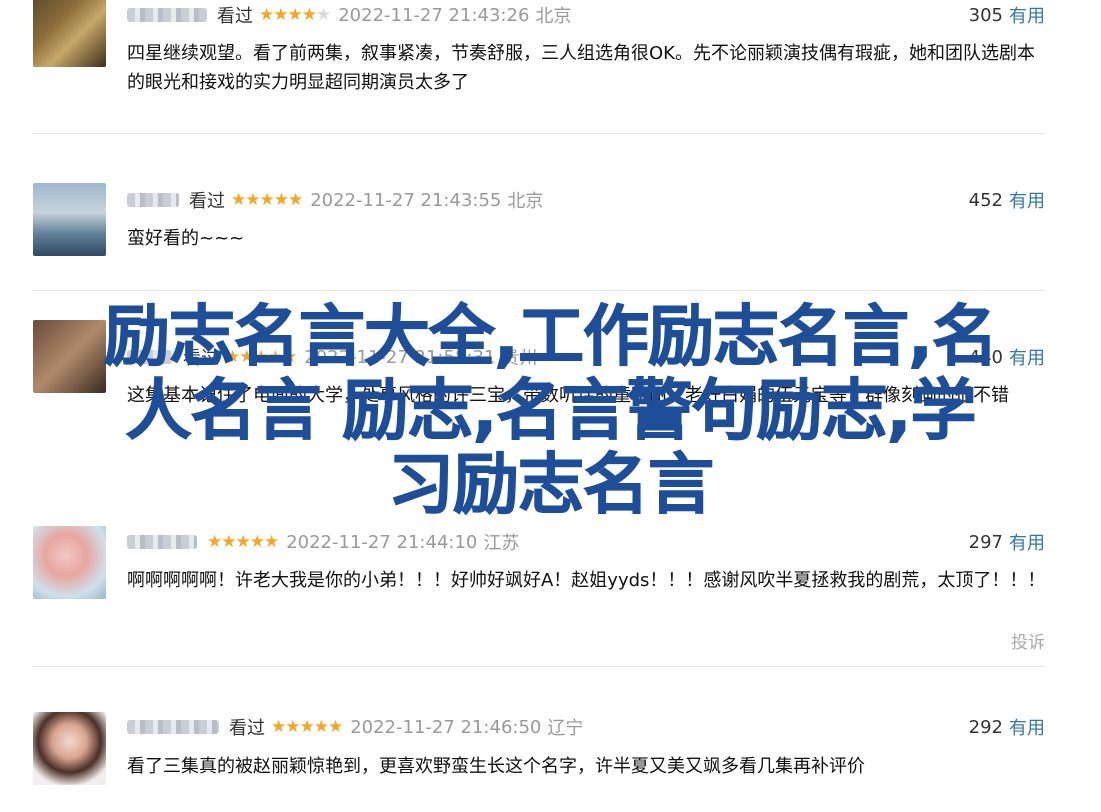 This screenshot has height=812, width=1101. I want to click on vote-count: 297, so click(985, 542).